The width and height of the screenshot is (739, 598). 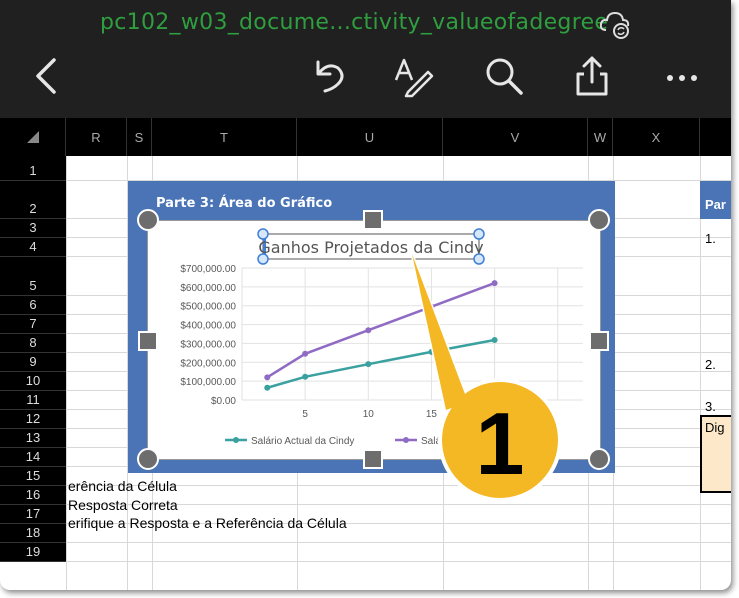 I want to click on row-header-3: 3, so click(x=33, y=228).